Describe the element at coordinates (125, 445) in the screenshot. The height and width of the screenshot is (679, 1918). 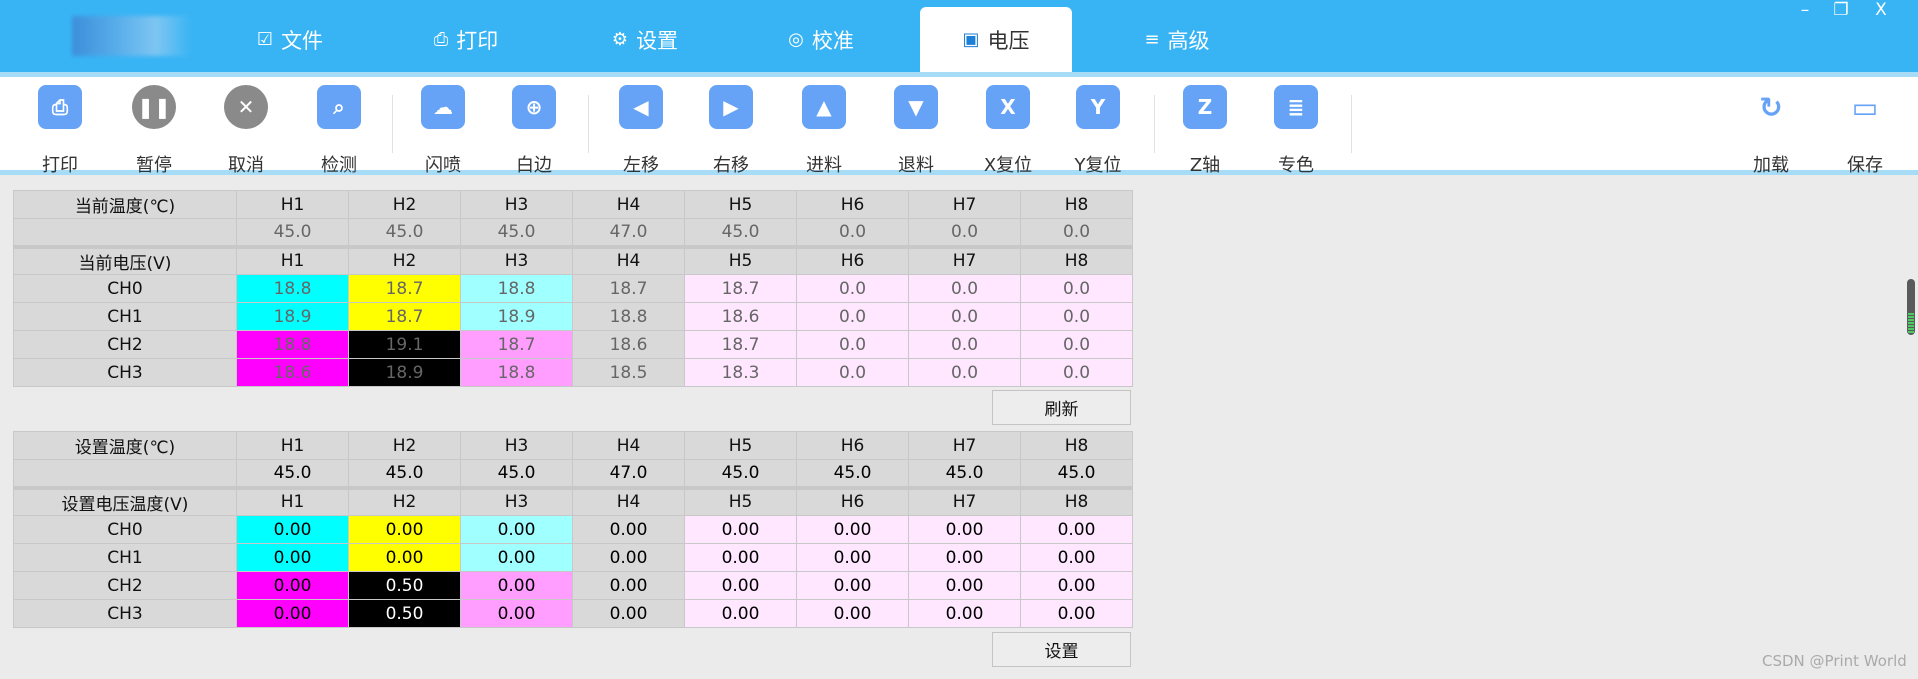
I see `temp-label: 设置温度(℃)` at that location.